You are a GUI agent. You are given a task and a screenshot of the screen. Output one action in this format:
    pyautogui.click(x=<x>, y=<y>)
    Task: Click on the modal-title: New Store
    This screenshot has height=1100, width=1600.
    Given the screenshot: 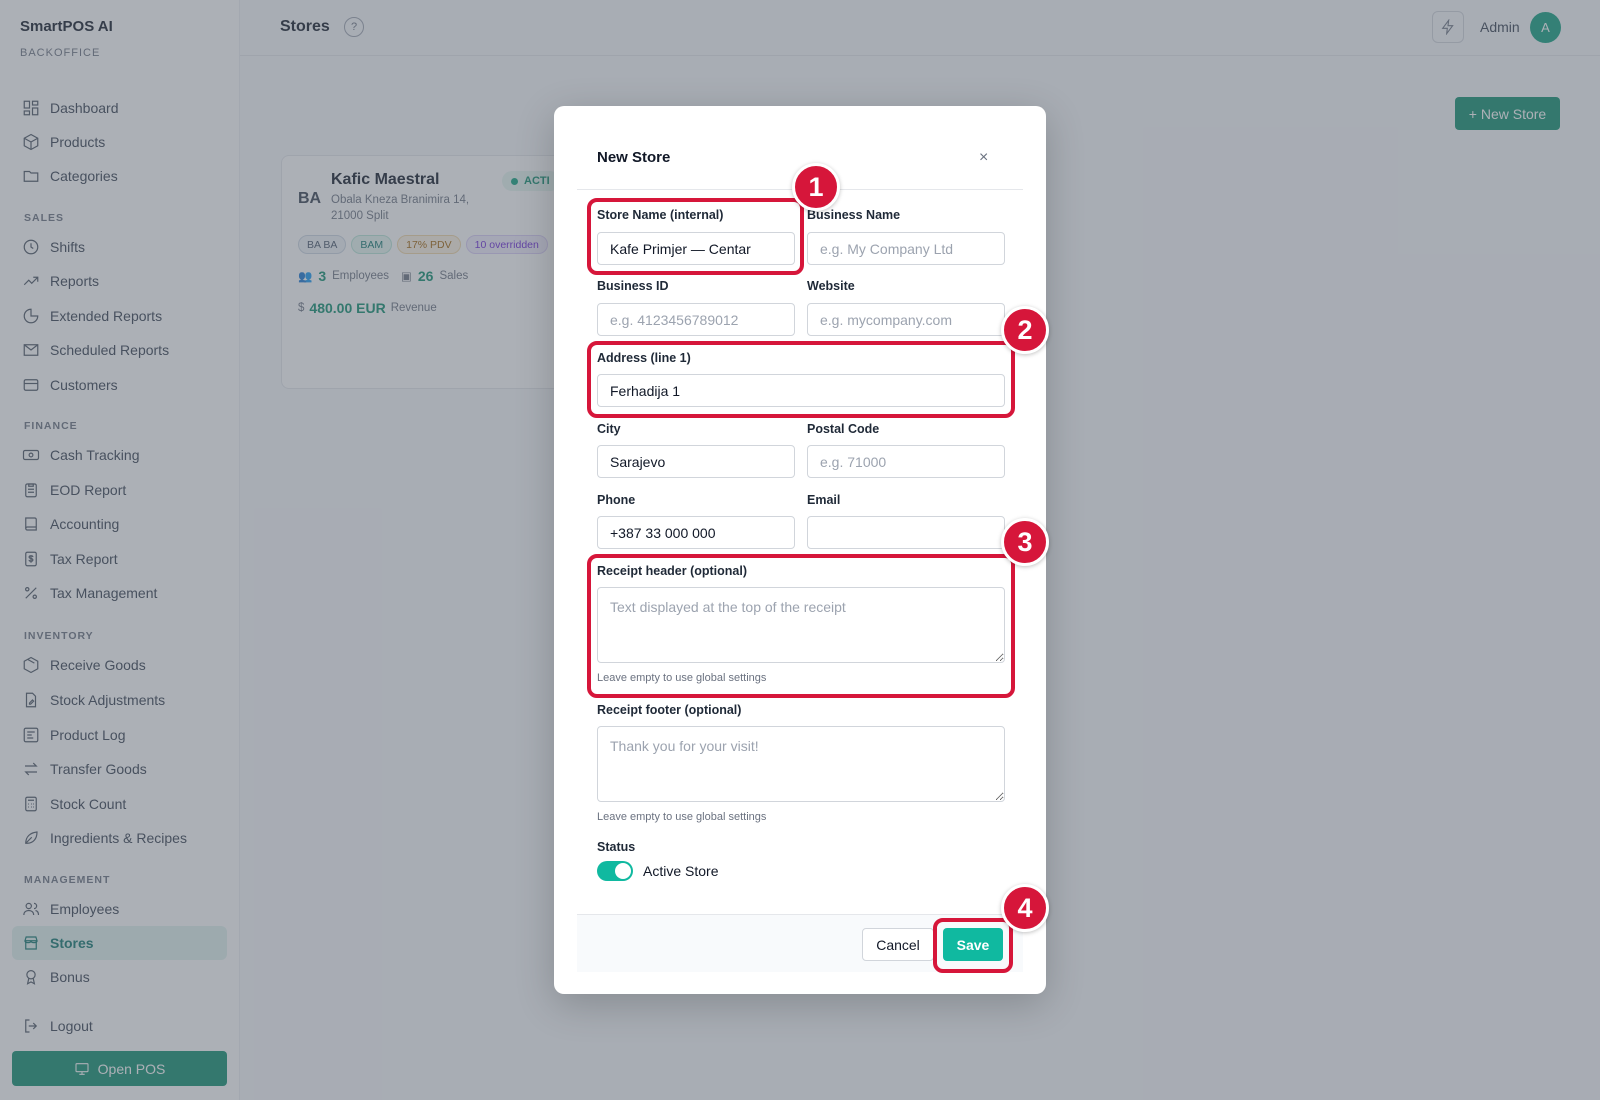 What is the action you would take?
    pyautogui.click(x=634, y=157)
    